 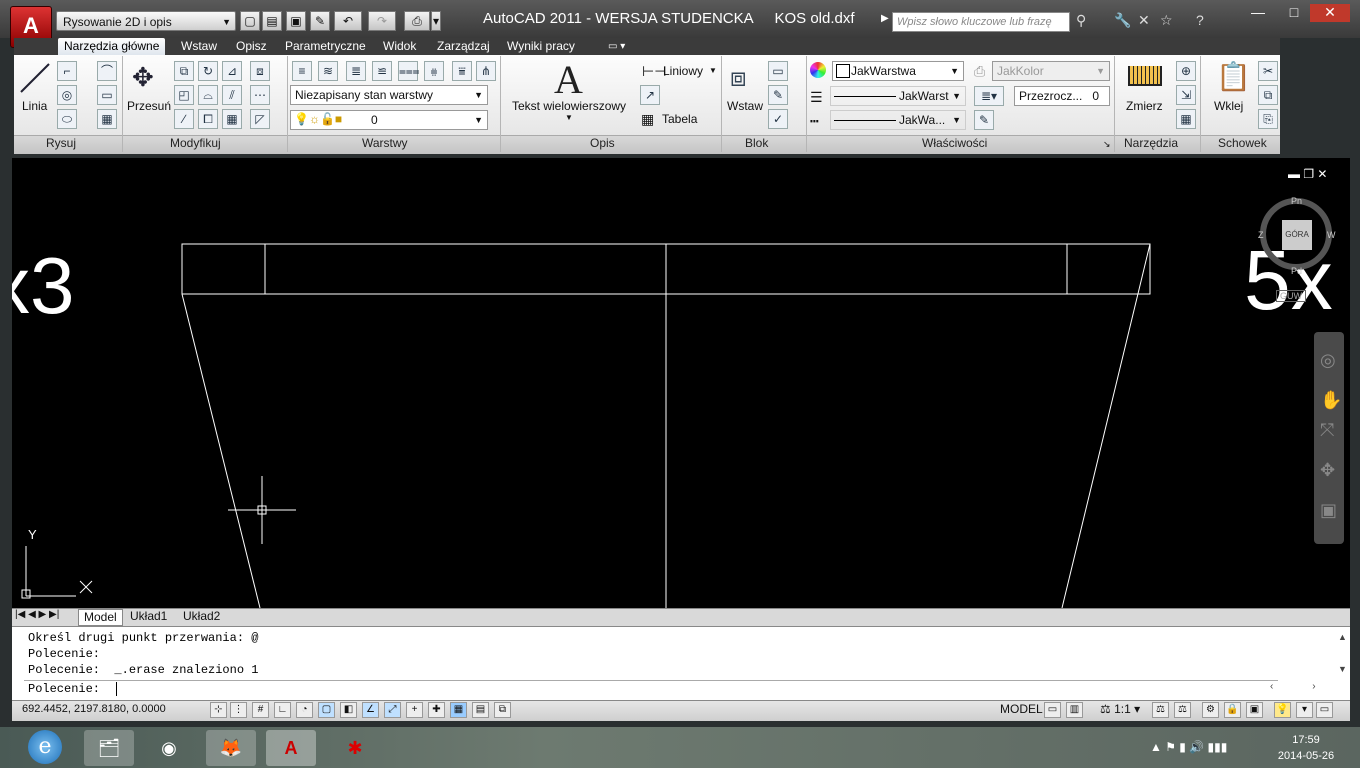 I want to click on clean-screen-icon: ▭, so click(x=1324, y=710).